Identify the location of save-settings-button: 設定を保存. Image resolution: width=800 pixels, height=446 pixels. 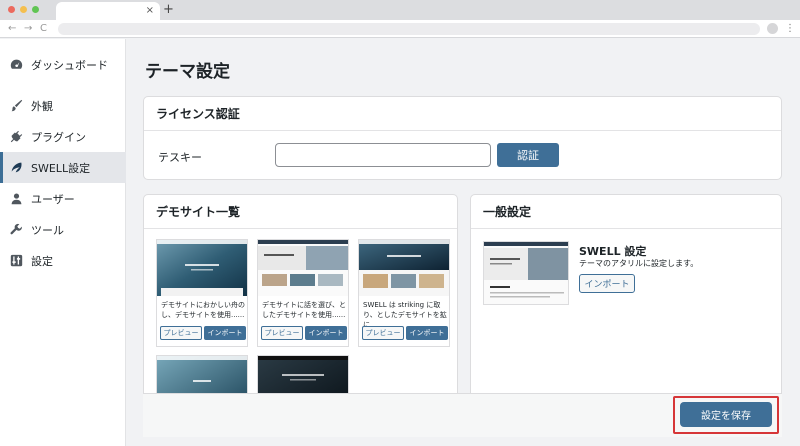
(726, 414).